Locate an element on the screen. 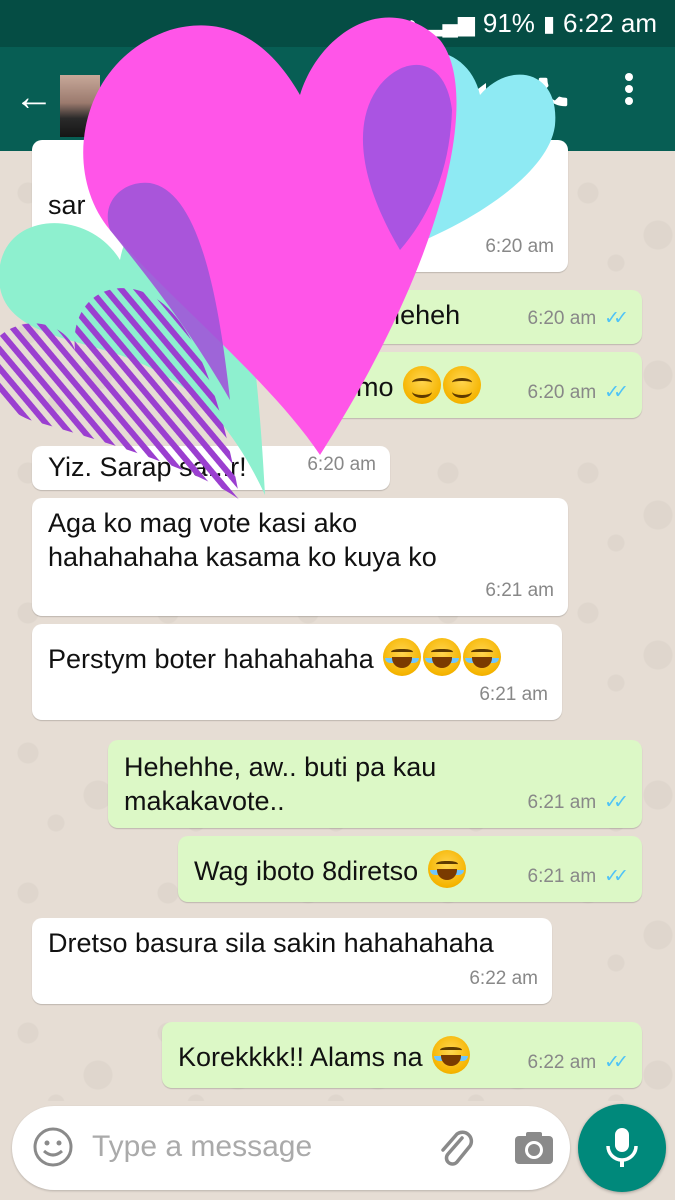 The height and width of the screenshot is (1200, 675). message-bubble: Yiz. Sarap sa...r! 6:20 am is located at coordinates (211, 468).